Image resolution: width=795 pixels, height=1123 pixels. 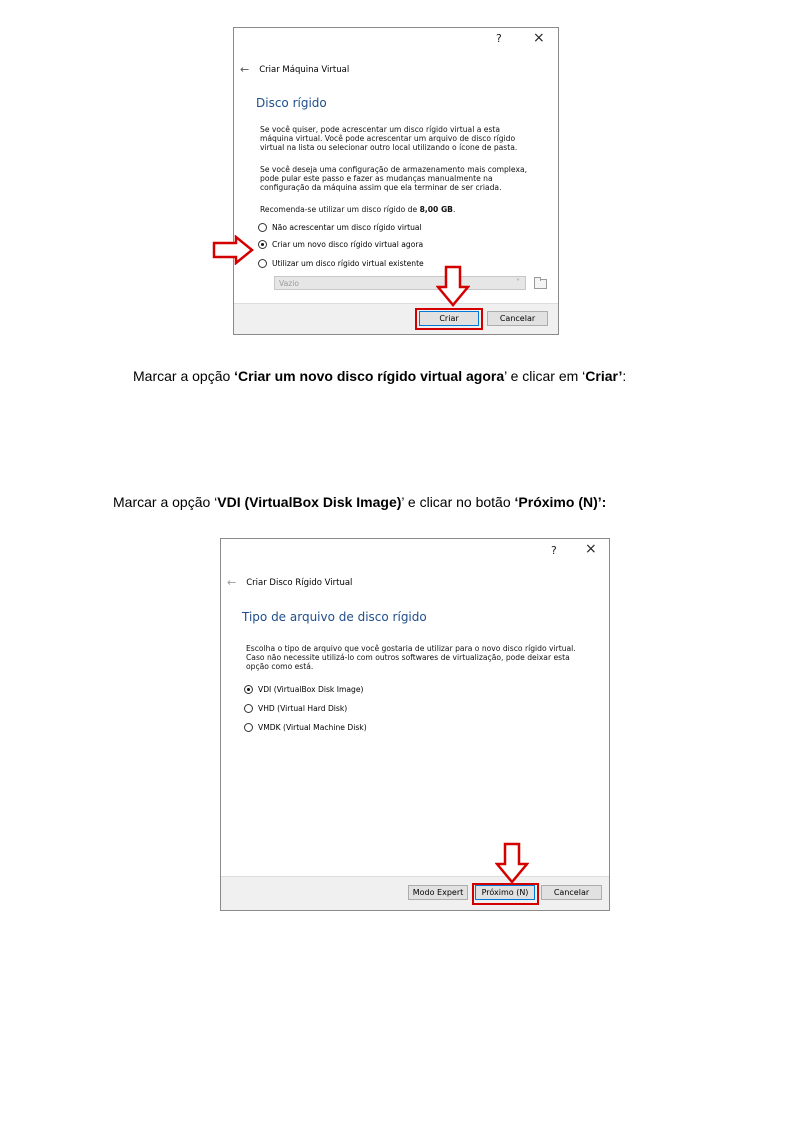 What do you see at coordinates (291, 103) in the screenshot?
I see `section-heading: Disco rígido` at bounding box center [291, 103].